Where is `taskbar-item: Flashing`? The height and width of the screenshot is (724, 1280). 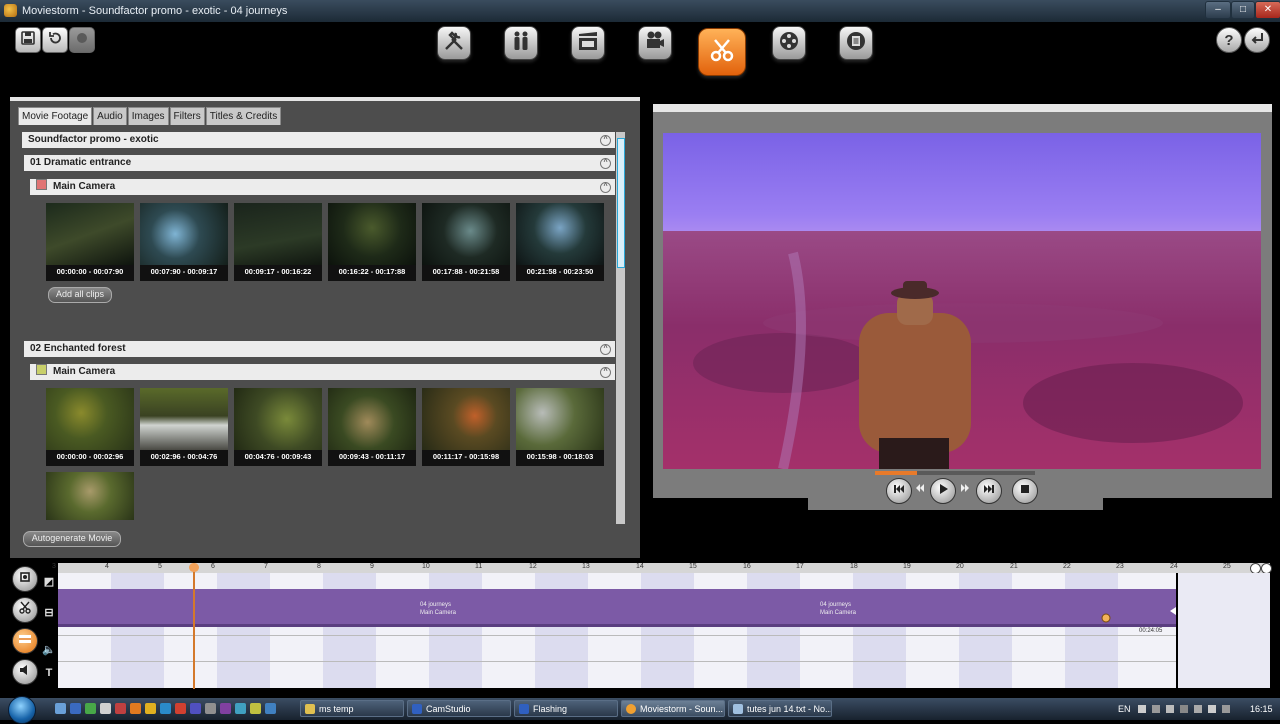
taskbar-item: Flashing is located at coordinates (566, 708).